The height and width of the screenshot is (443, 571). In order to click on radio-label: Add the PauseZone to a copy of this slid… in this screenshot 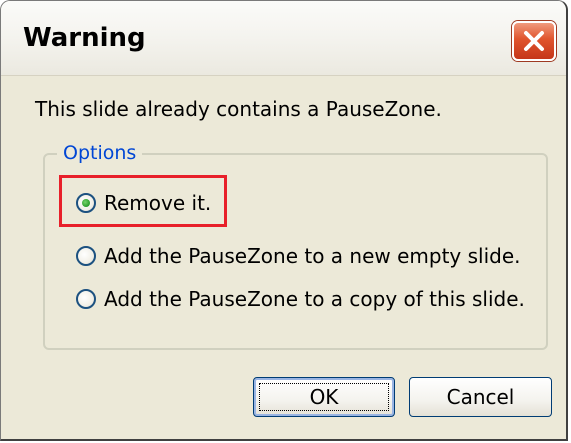, I will do `click(314, 299)`.